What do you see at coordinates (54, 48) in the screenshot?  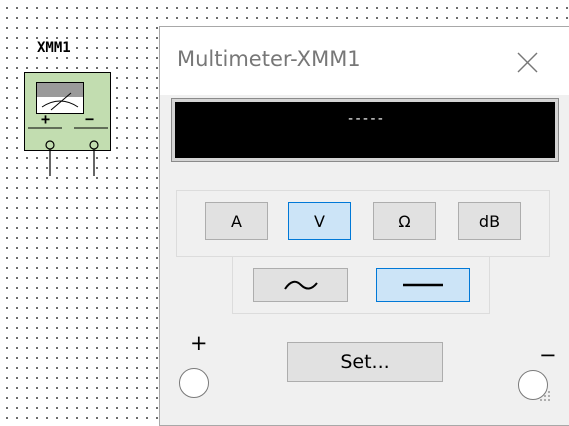 I see `instrument-label: XMM1` at bounding box center [54, 48].